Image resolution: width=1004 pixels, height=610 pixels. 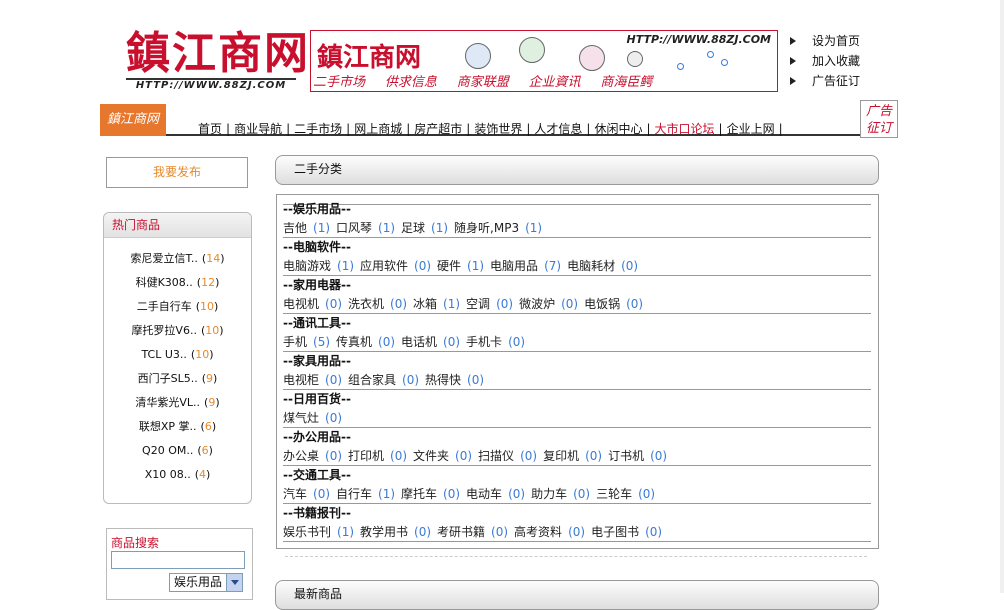 I want to click on category-select-value: 娱乐用品, so click(x=198, y=582).